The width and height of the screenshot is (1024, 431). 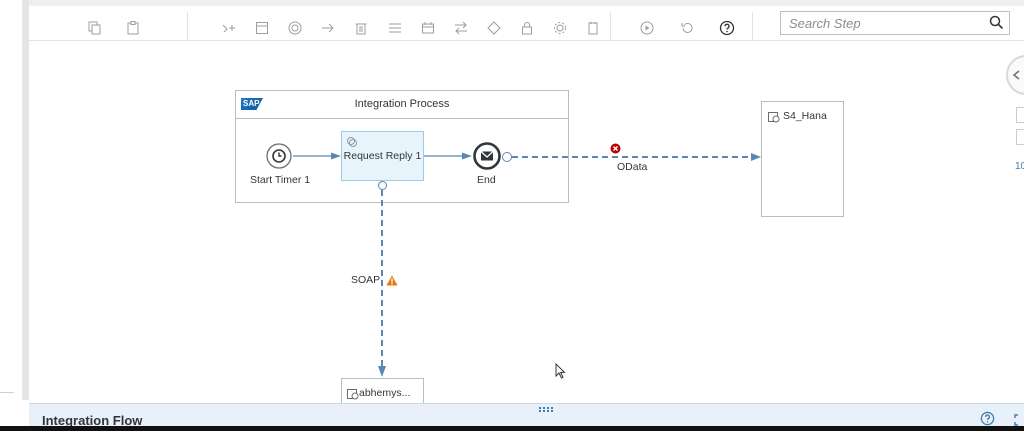 I want to click on odata-label: OData, so click(x=632, y=167).